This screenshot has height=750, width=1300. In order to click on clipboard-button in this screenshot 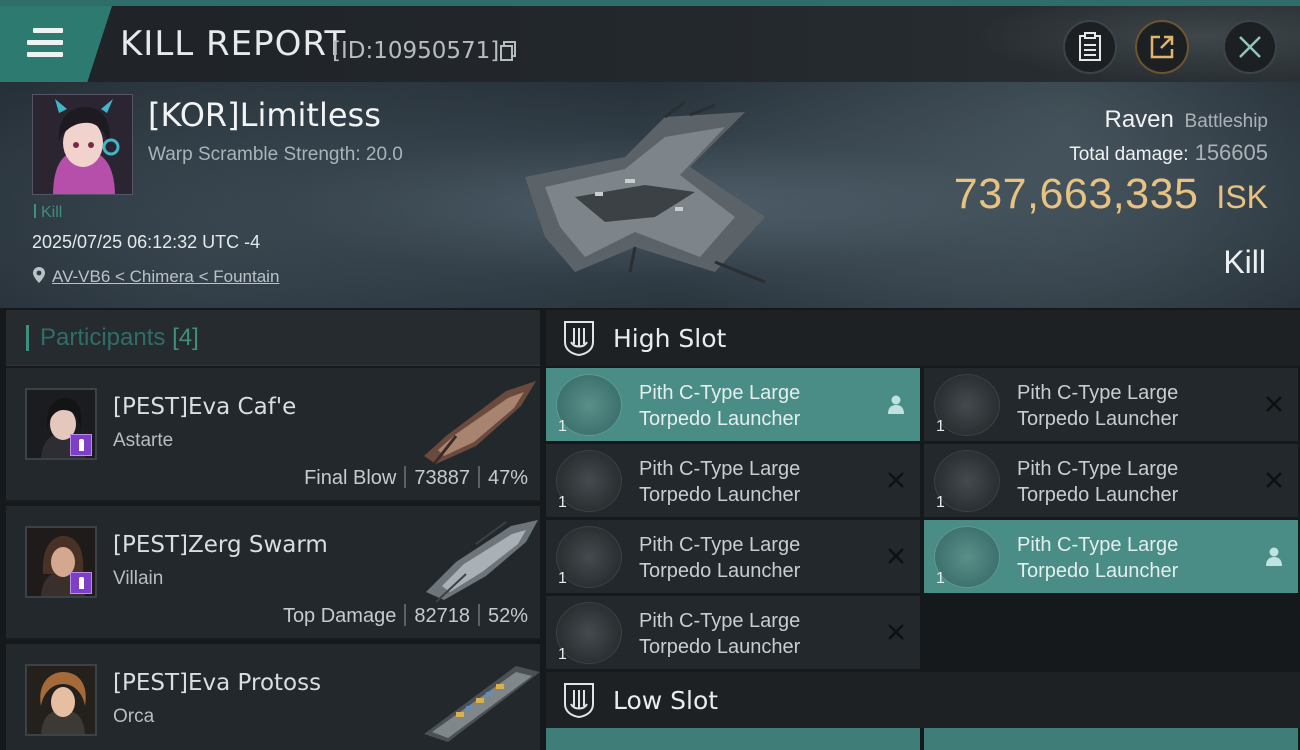, I will do `click(1090, 47)`.